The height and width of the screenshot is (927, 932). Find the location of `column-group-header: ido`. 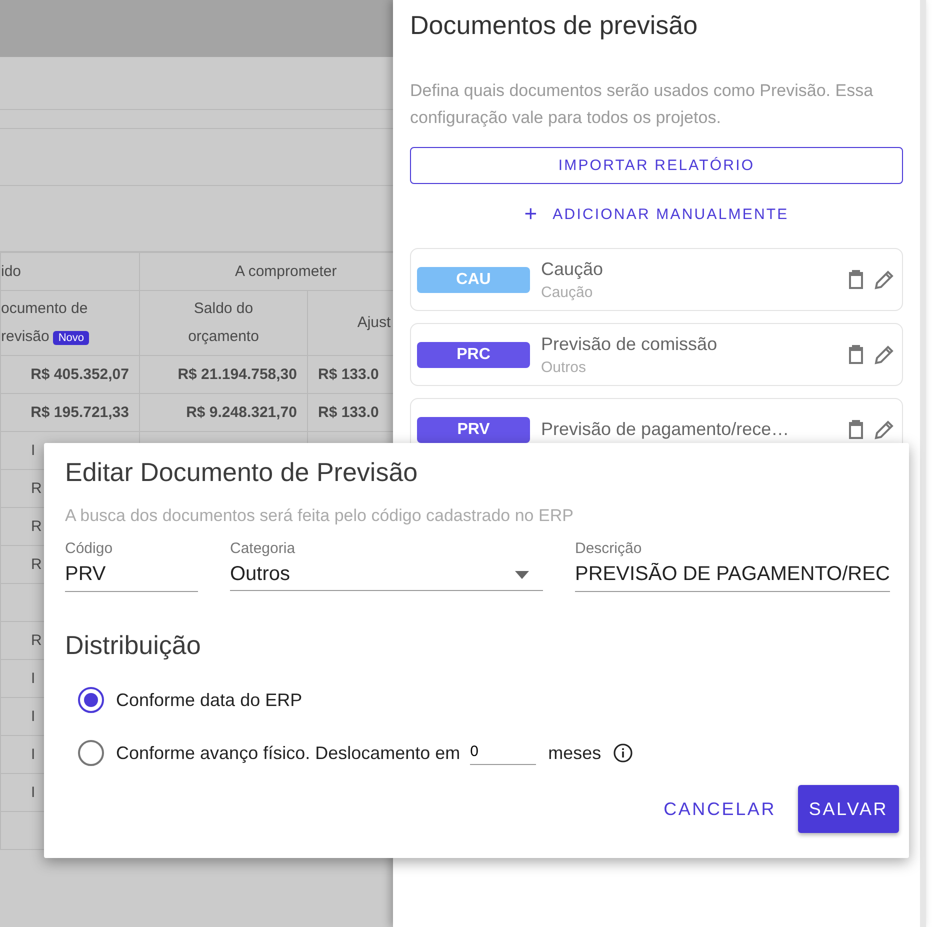

column-group-header: ido is located at coordinates (12, 271).